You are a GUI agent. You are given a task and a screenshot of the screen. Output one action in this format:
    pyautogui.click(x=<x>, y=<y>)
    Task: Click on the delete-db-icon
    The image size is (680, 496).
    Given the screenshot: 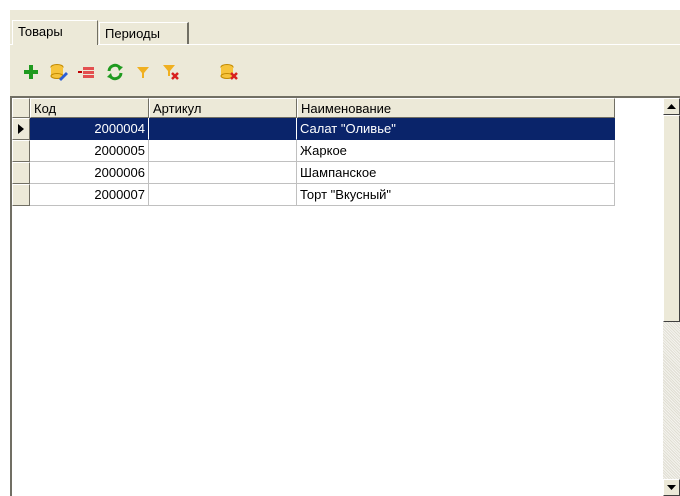 What is the action you would take?
    pyautogui.click(x=229, y=72)
    